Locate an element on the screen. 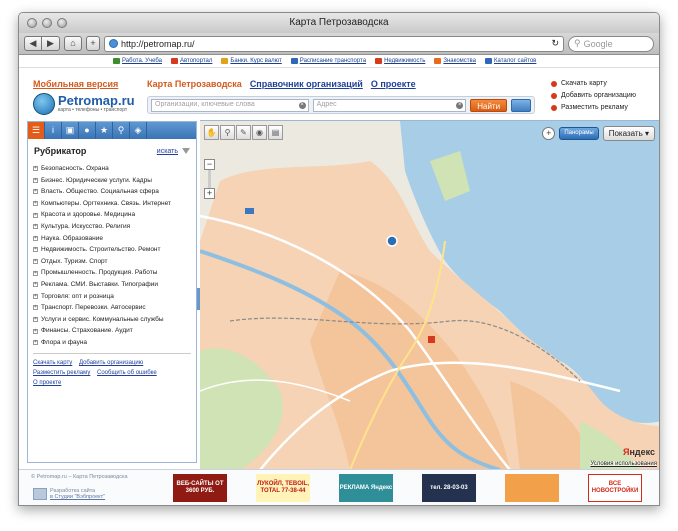  ad-banner: ВСЕ НОВОСТРОЙКИ is located at coordinates (615, 488).